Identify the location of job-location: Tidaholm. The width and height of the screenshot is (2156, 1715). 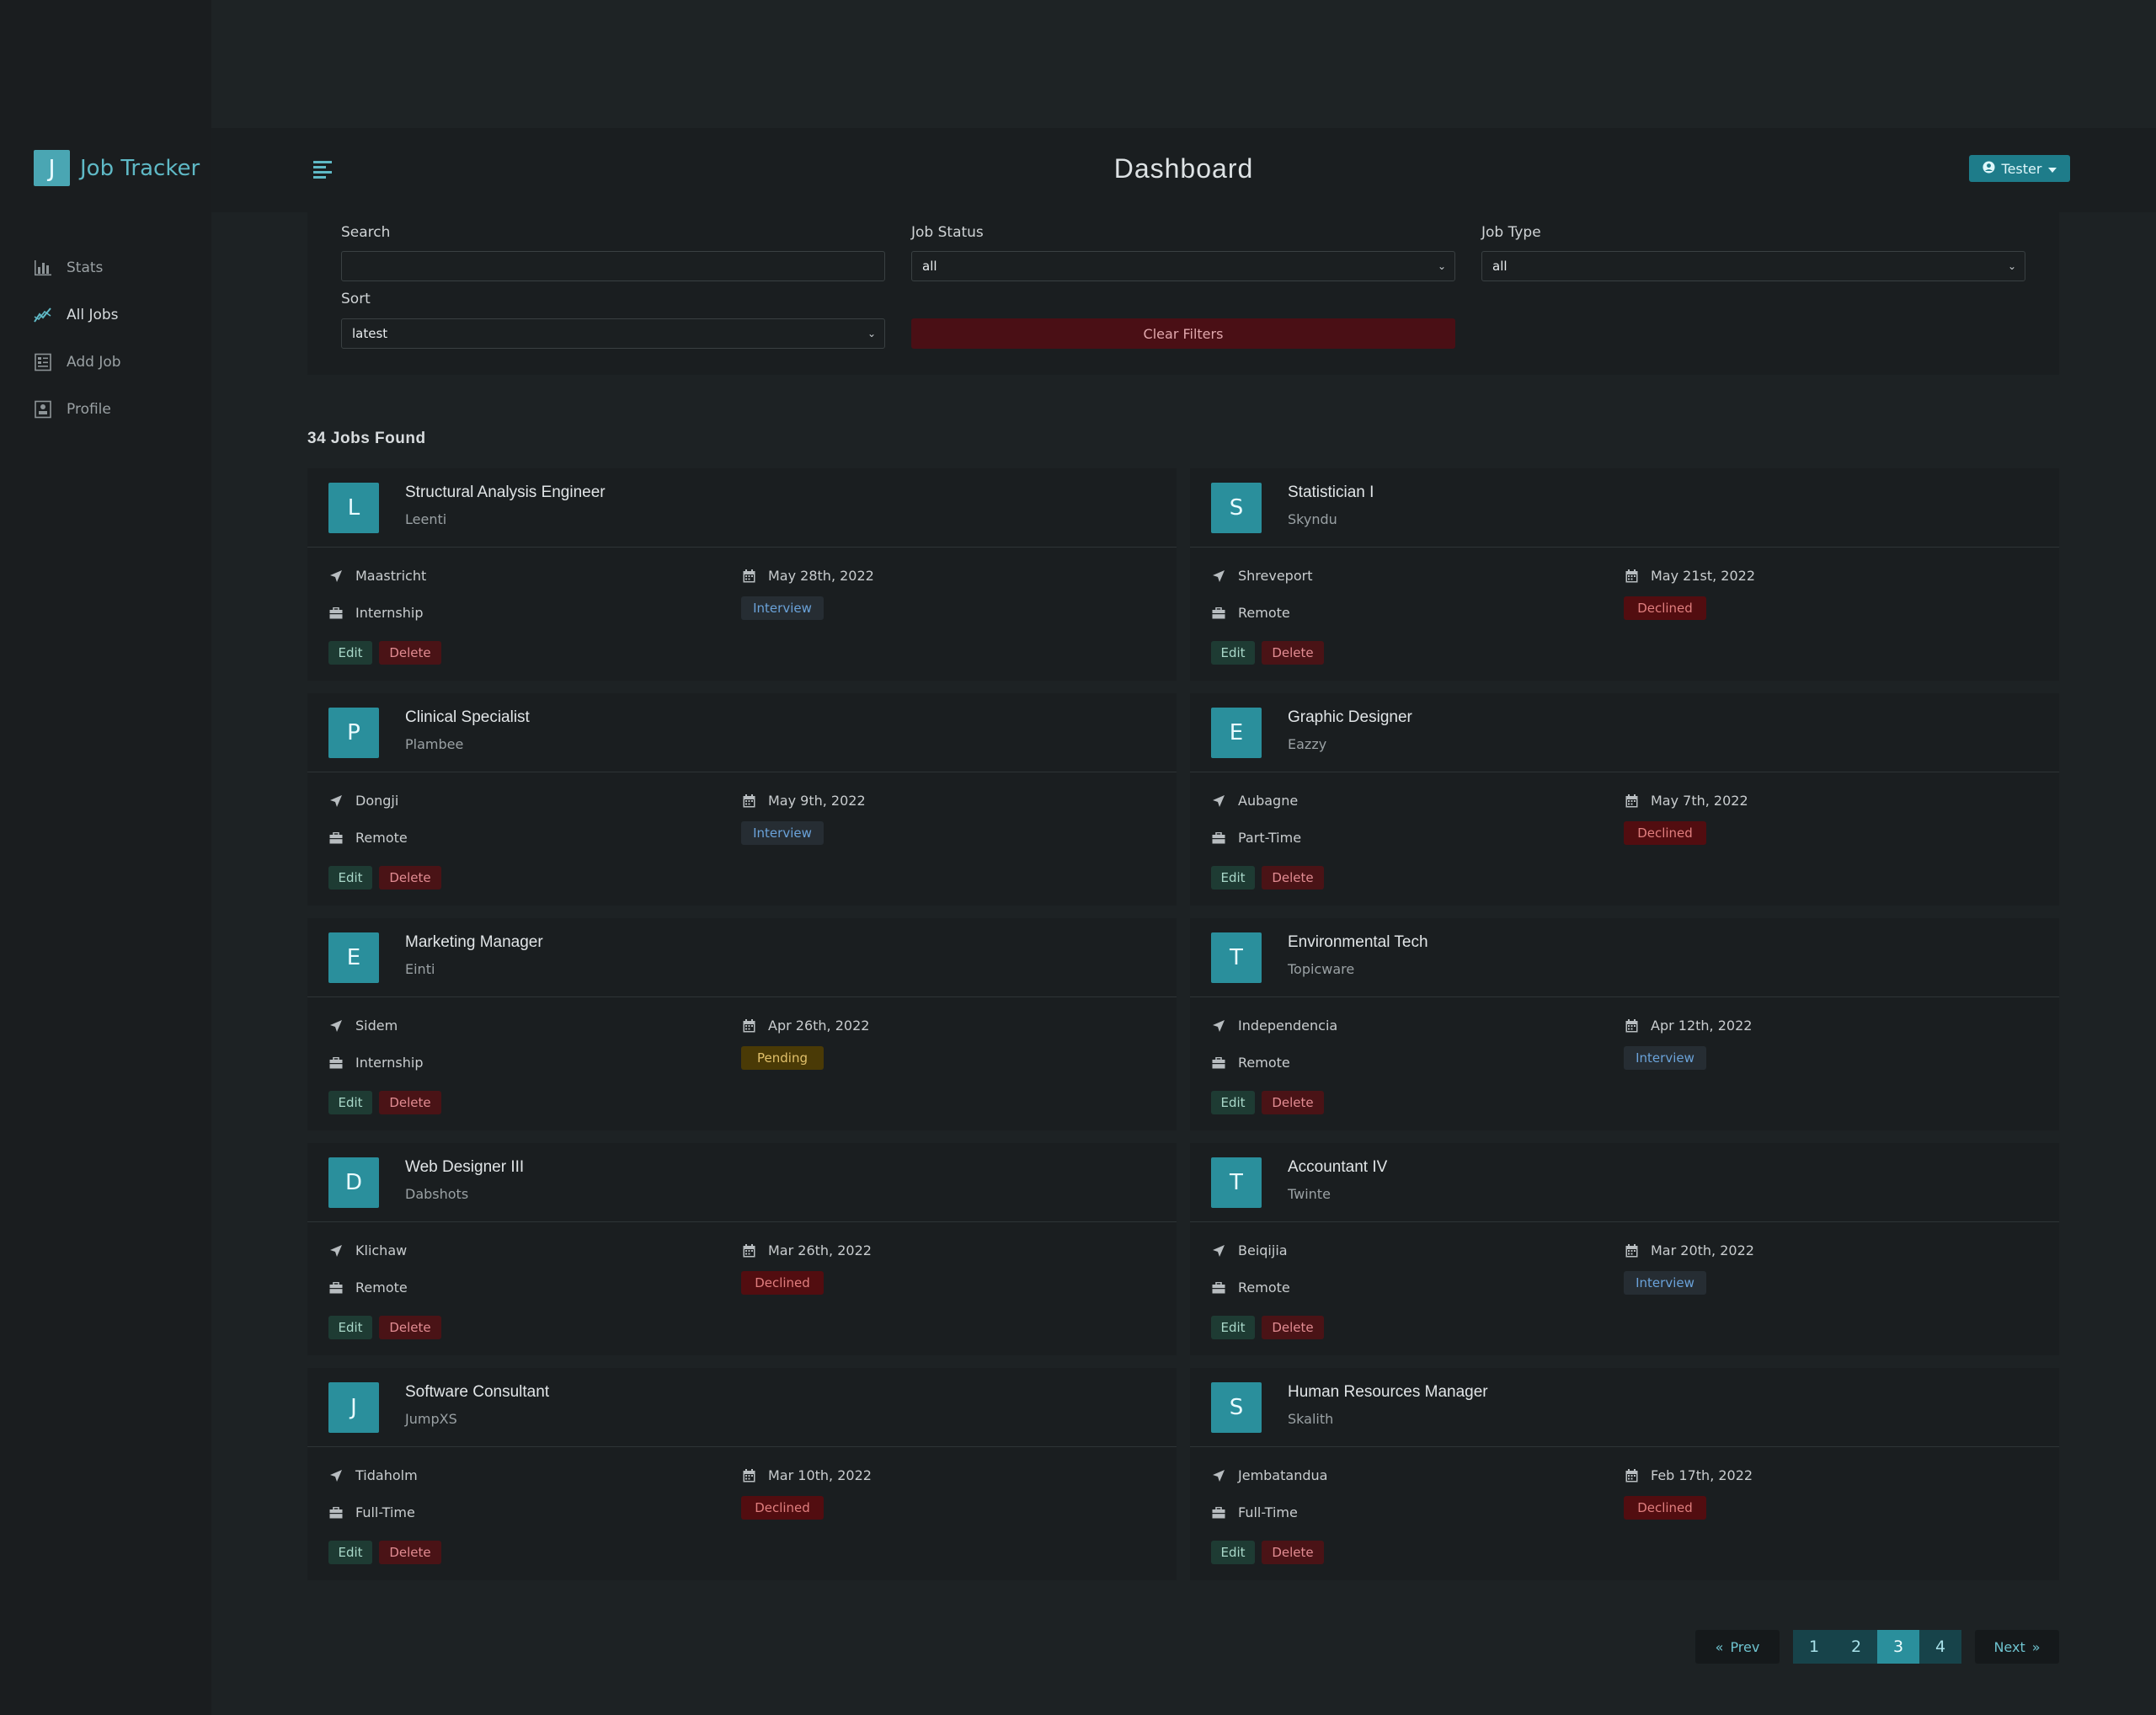
(373, 1475).